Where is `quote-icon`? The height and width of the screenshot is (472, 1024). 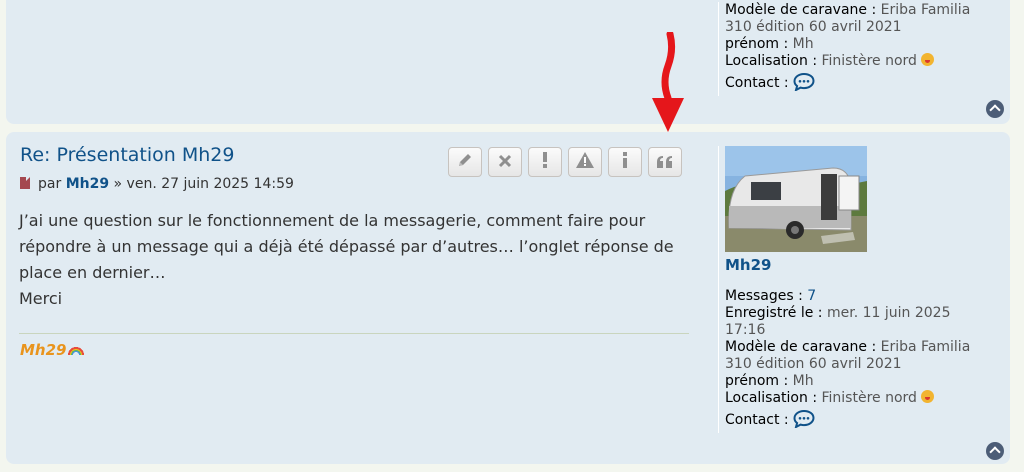 quote-icon is located at coordinates (665, 162).